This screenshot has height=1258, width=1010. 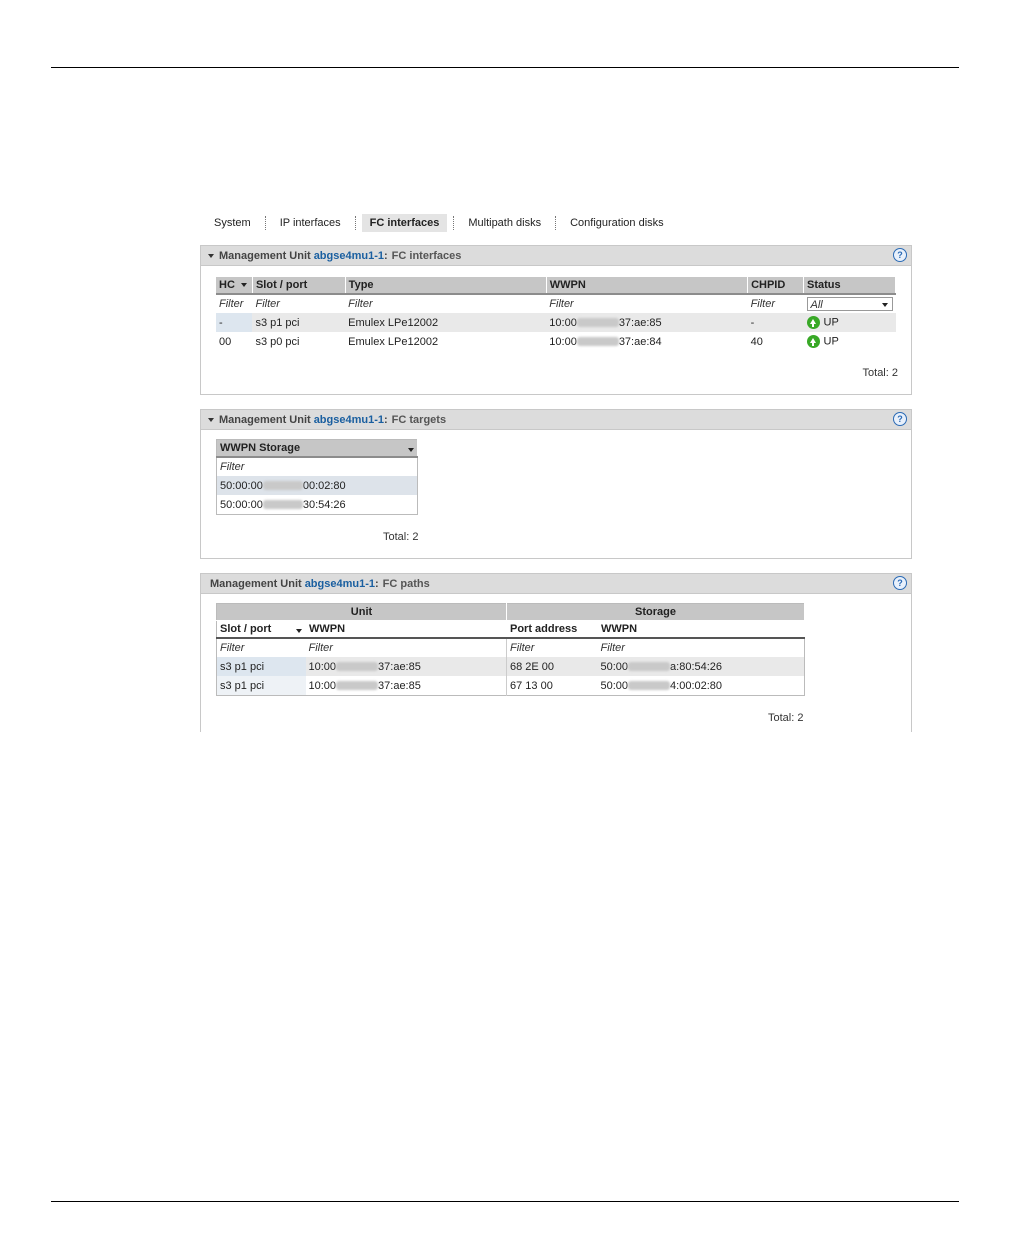 I want to click on filter-chpid: Filter, so click(x=776, y=303).